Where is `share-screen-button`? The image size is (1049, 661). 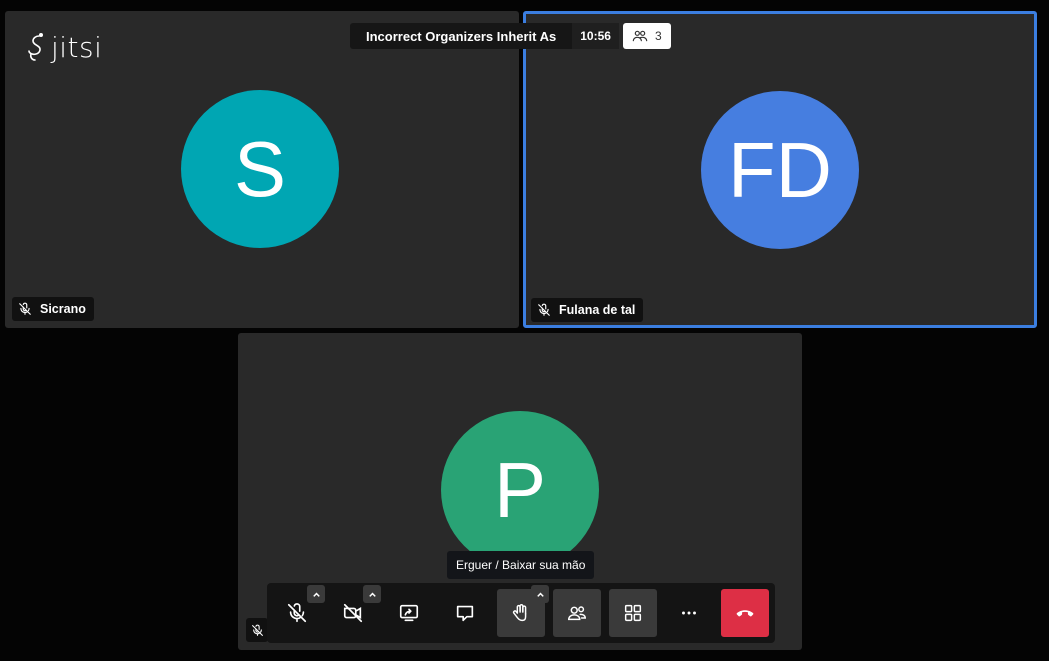
share-screen-button is located at coordinates (409, 613).